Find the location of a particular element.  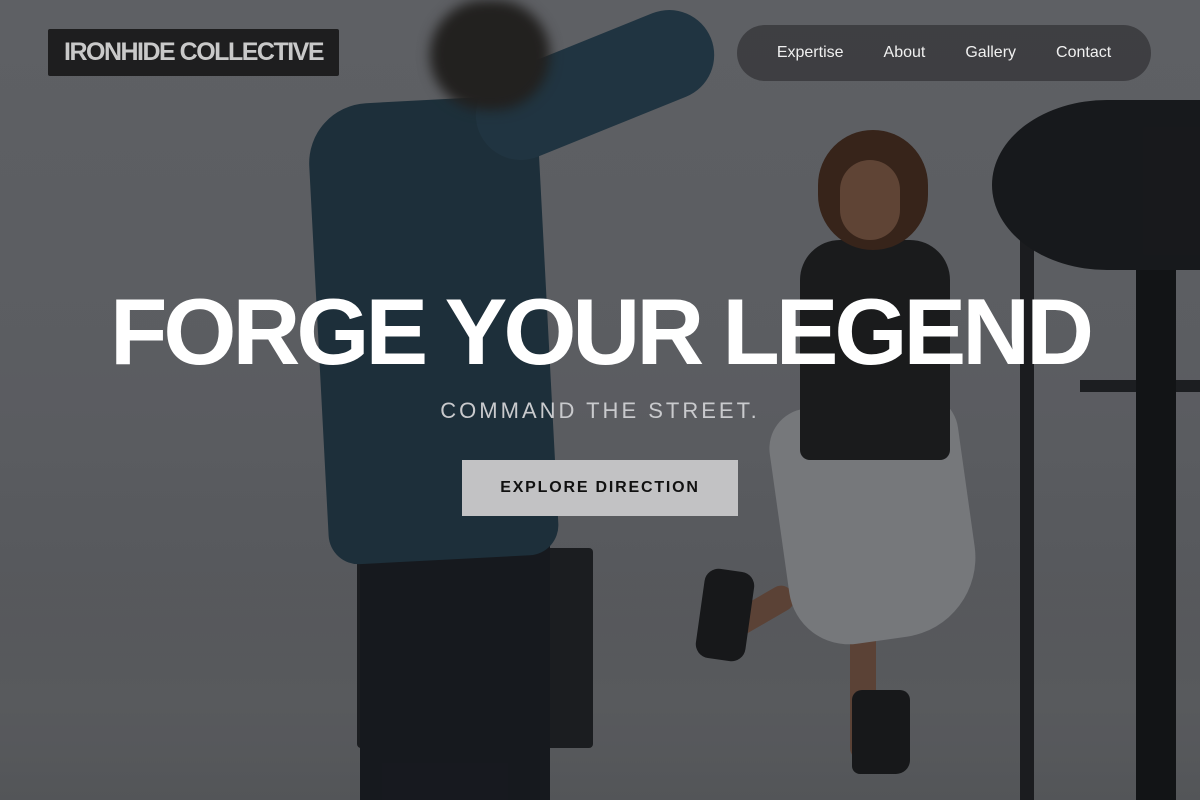

nav-item-expertise: Expertise is located at coordinates (810, 53).